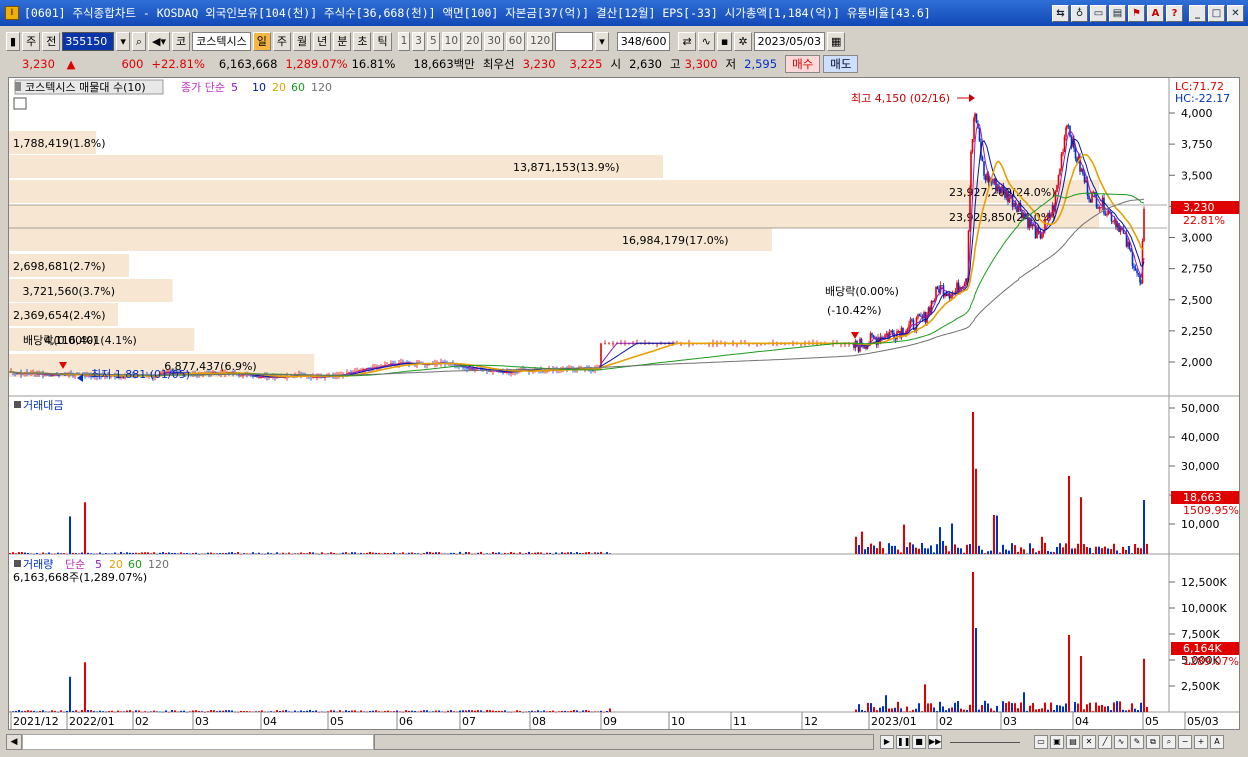 This screenshot has height=757, width=1248. I want to click on period-week: 주, so click(281, 41).